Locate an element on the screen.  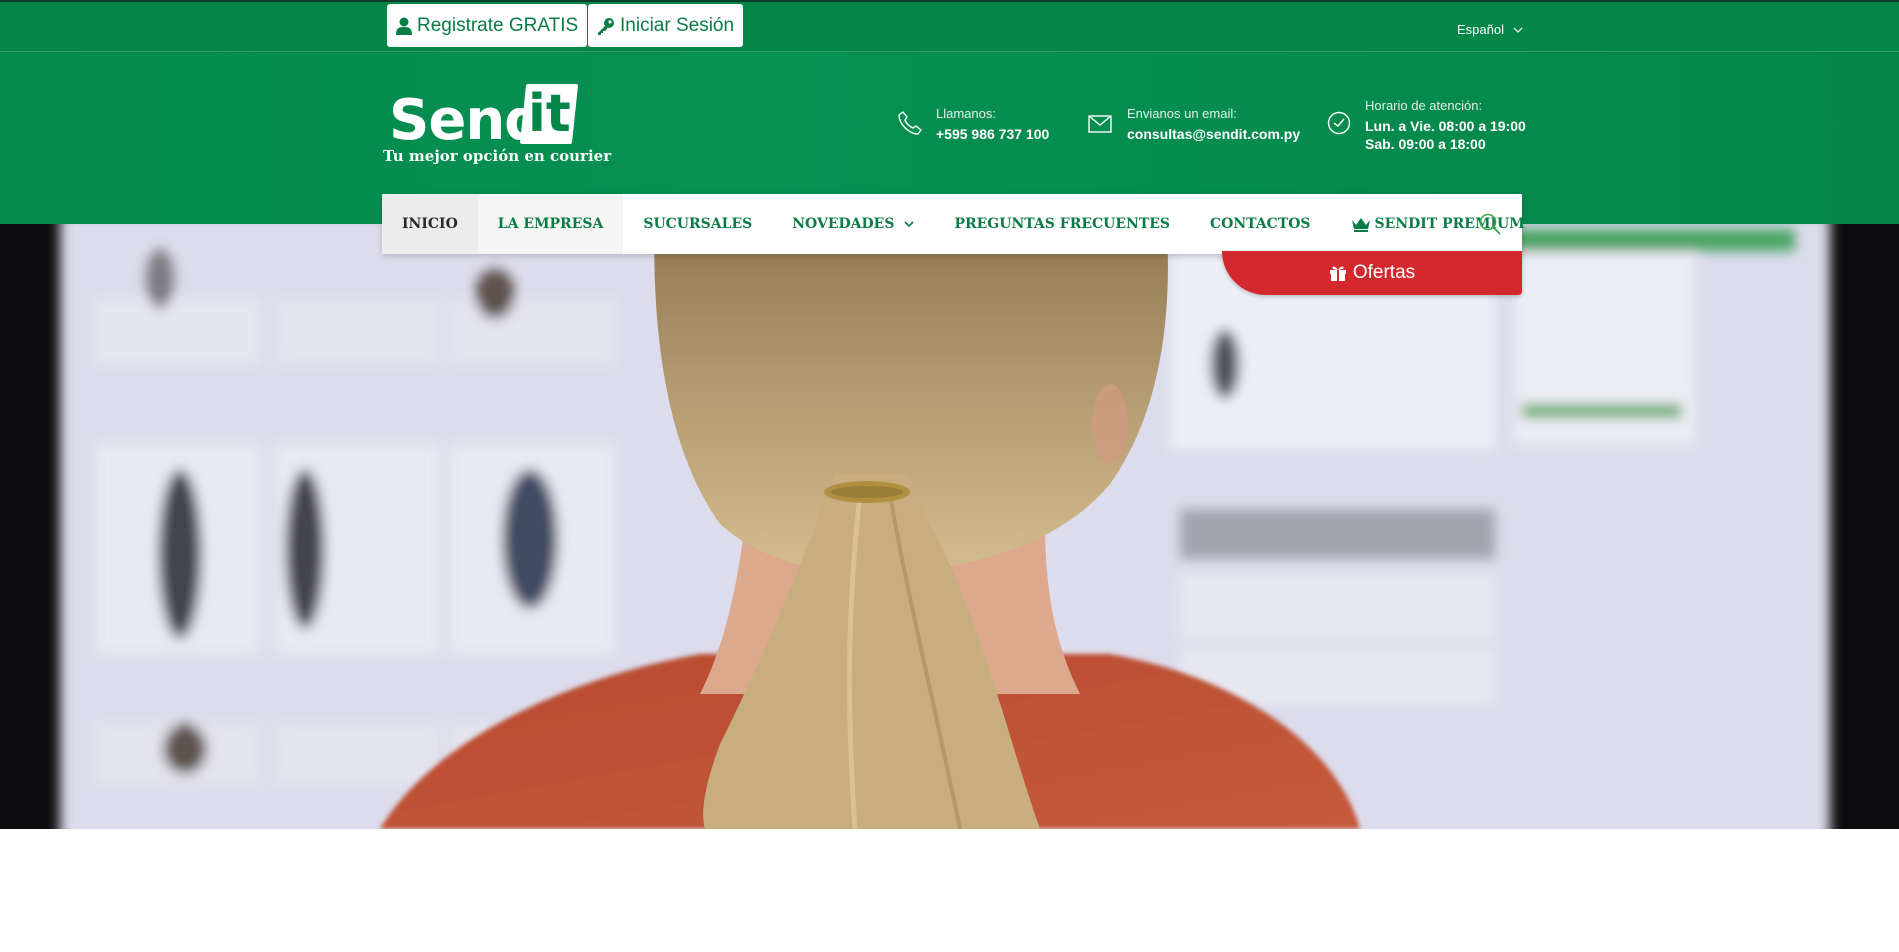
user-icon is located at coordinates (404, 26).